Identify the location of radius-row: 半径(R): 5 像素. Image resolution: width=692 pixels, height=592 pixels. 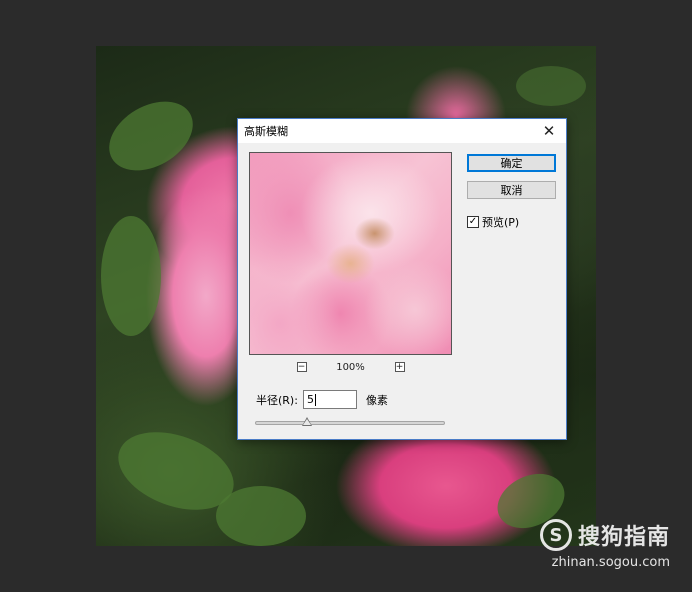
(322, 399).